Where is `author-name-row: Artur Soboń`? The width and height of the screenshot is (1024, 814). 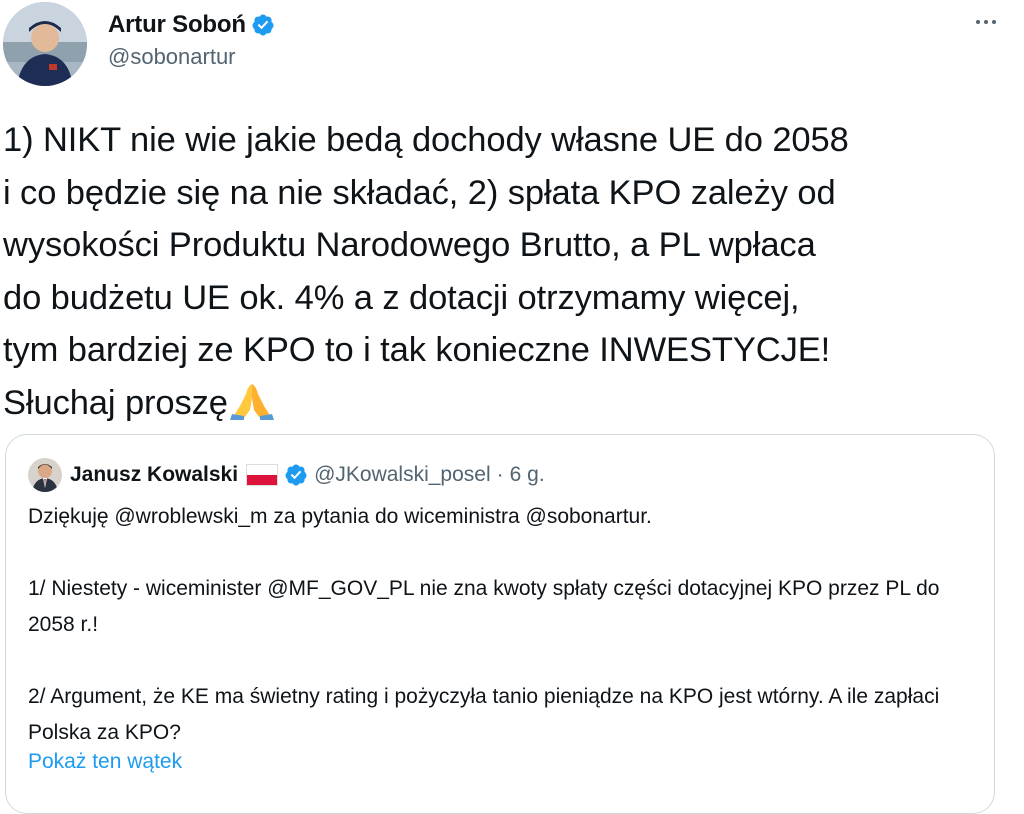
author-name-row: Artur Soboń is located at coordinates (191, 25).